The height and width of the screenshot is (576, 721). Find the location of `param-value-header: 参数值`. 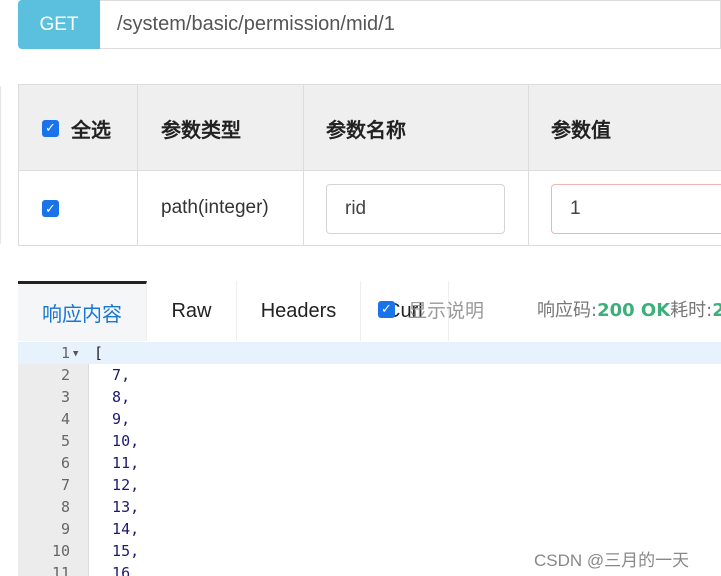

param-value-header: 参数值 is located at coordinates (581, 129).